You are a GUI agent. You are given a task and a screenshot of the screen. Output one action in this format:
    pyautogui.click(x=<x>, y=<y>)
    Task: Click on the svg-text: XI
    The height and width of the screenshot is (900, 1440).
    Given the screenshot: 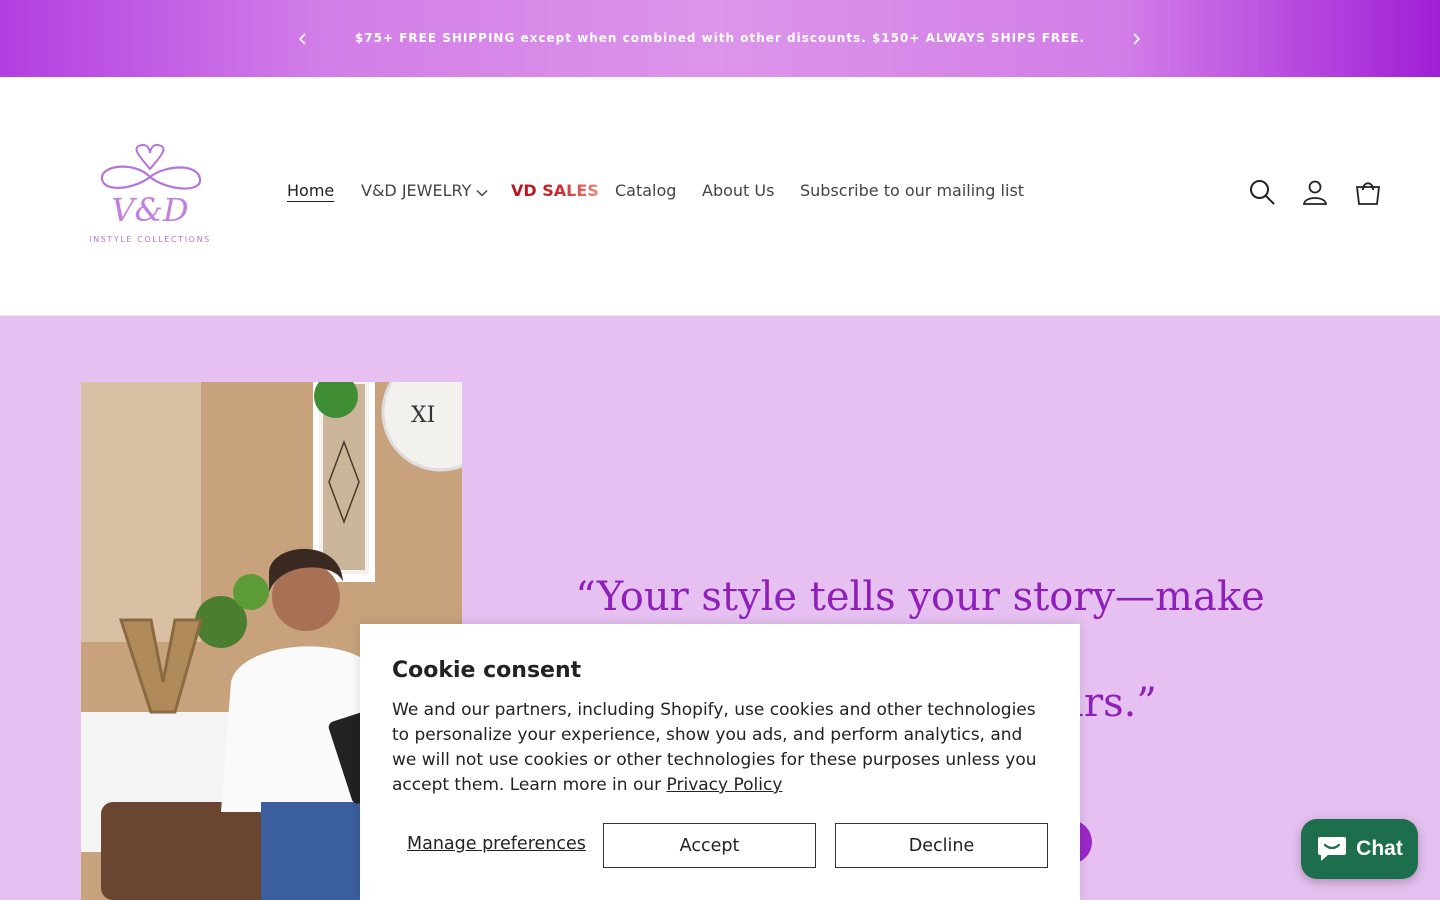 What is the action you would take?
    pyautogui.click(x=423, y=415)
    